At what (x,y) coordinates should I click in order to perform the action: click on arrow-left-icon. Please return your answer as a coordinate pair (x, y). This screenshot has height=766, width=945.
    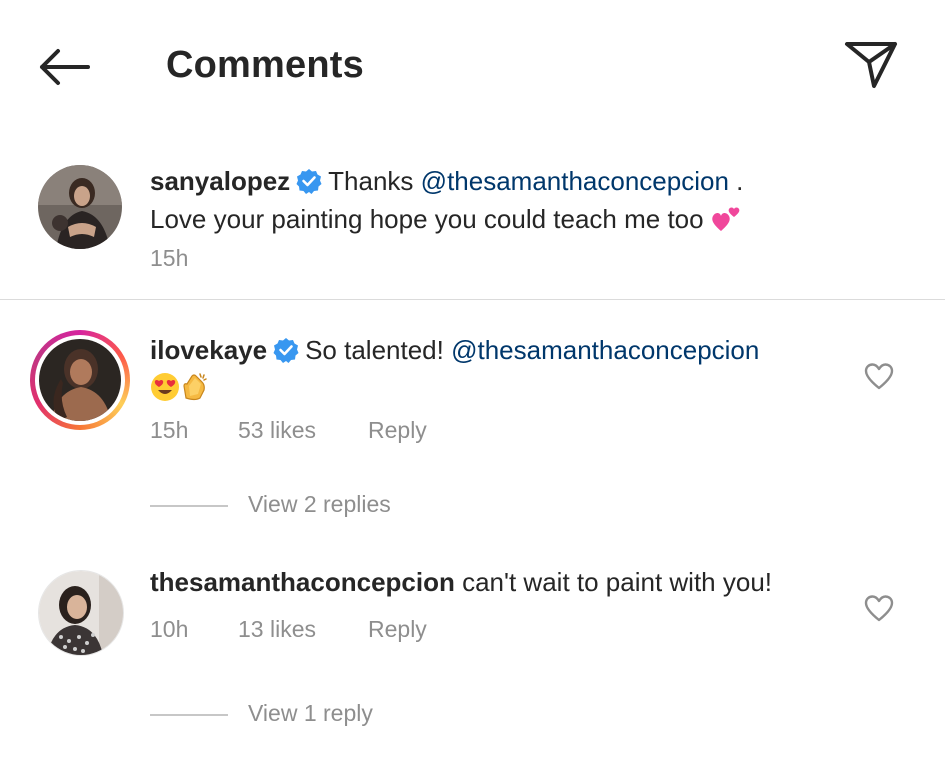
    Looking at the image, I should click on (65, 67).